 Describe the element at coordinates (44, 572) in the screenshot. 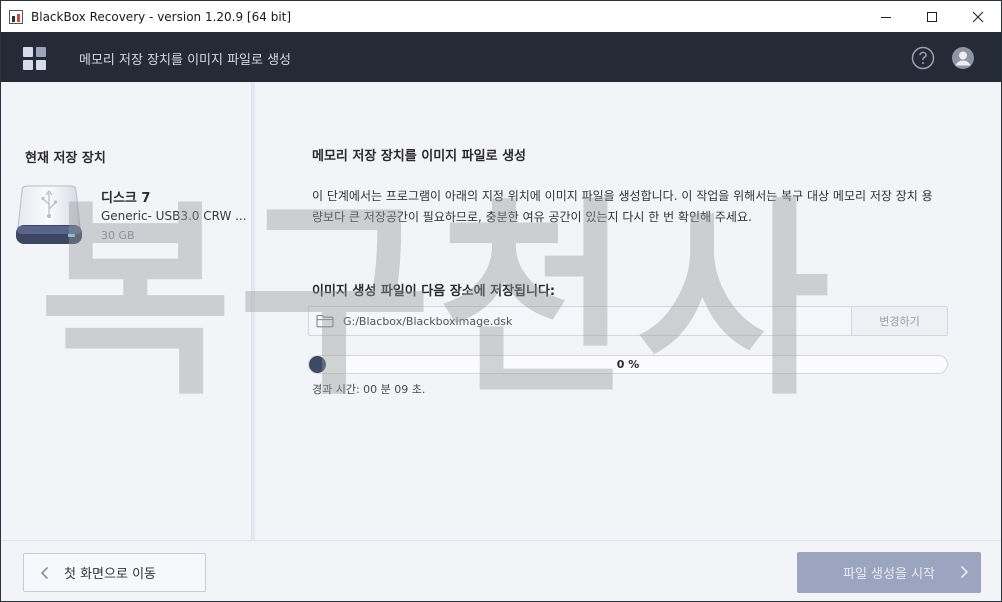

I see `chevron-left-icon` at that location.